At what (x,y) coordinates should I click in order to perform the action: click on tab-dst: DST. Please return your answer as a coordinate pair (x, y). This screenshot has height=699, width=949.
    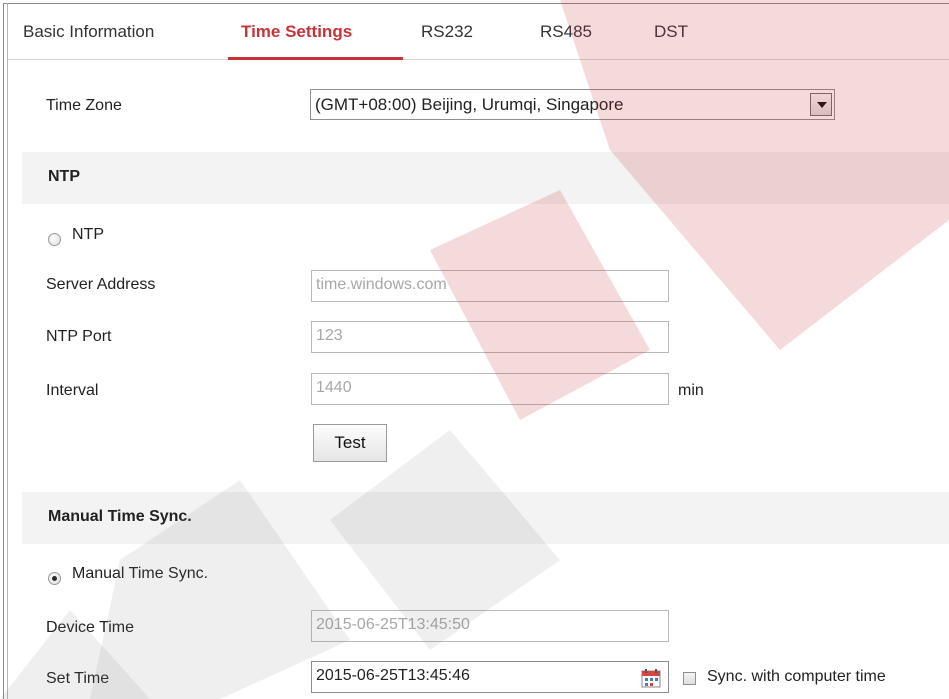
    Looking at the image, I should click on (671, 32).